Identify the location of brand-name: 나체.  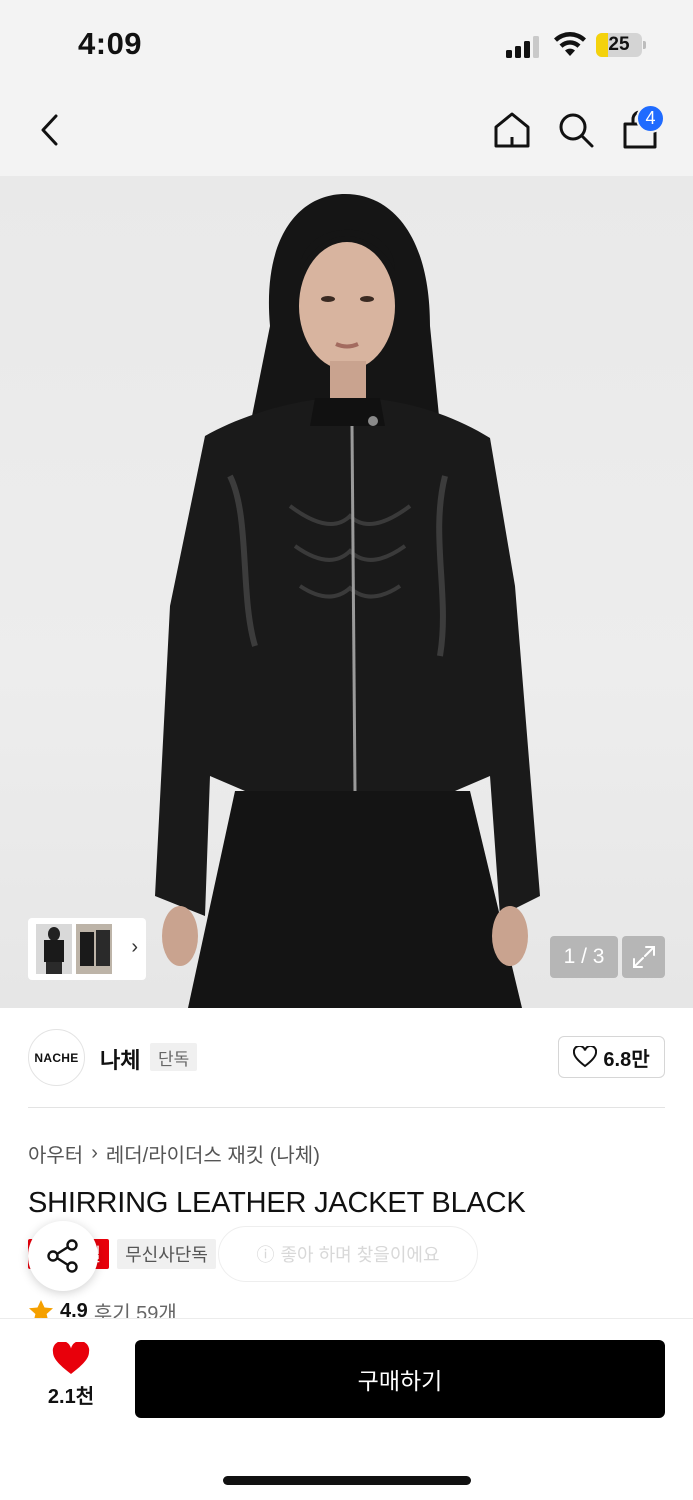
(120, 1059).